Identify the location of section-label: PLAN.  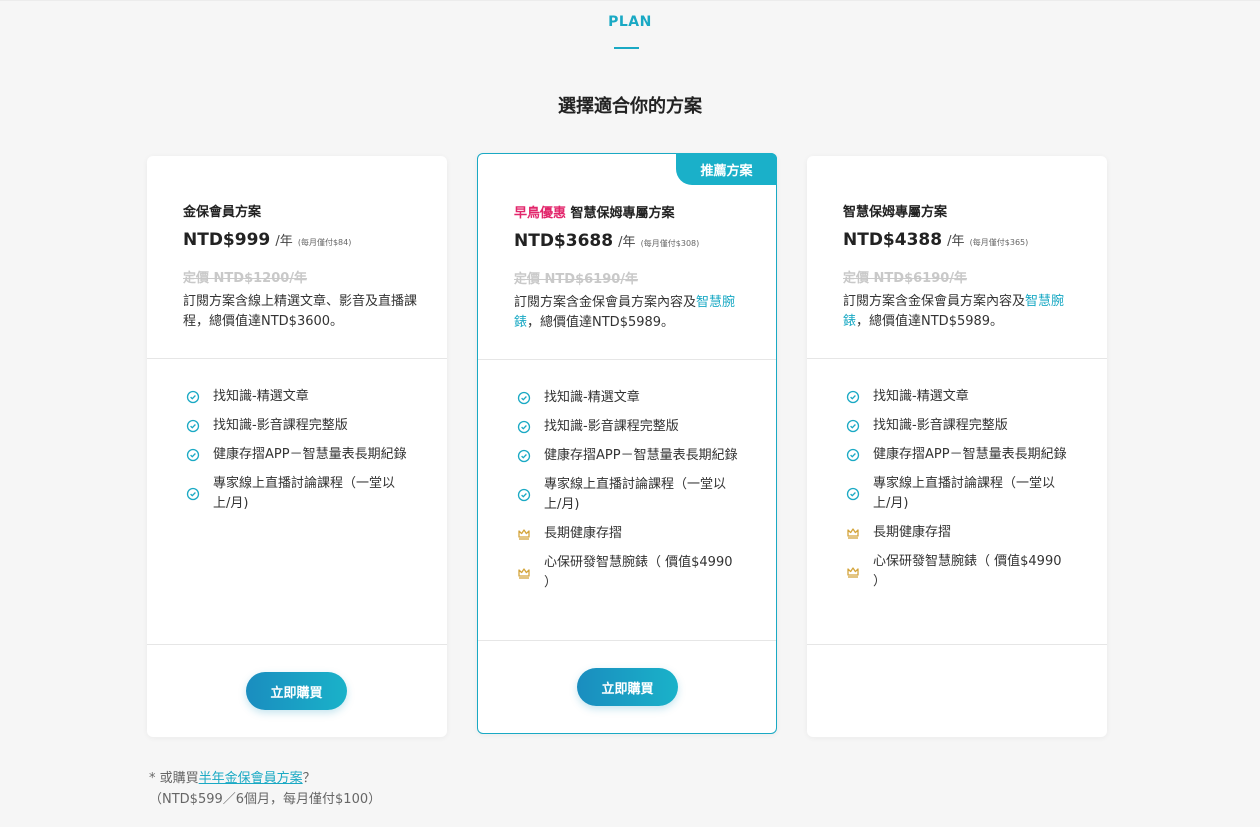
(630, 22).